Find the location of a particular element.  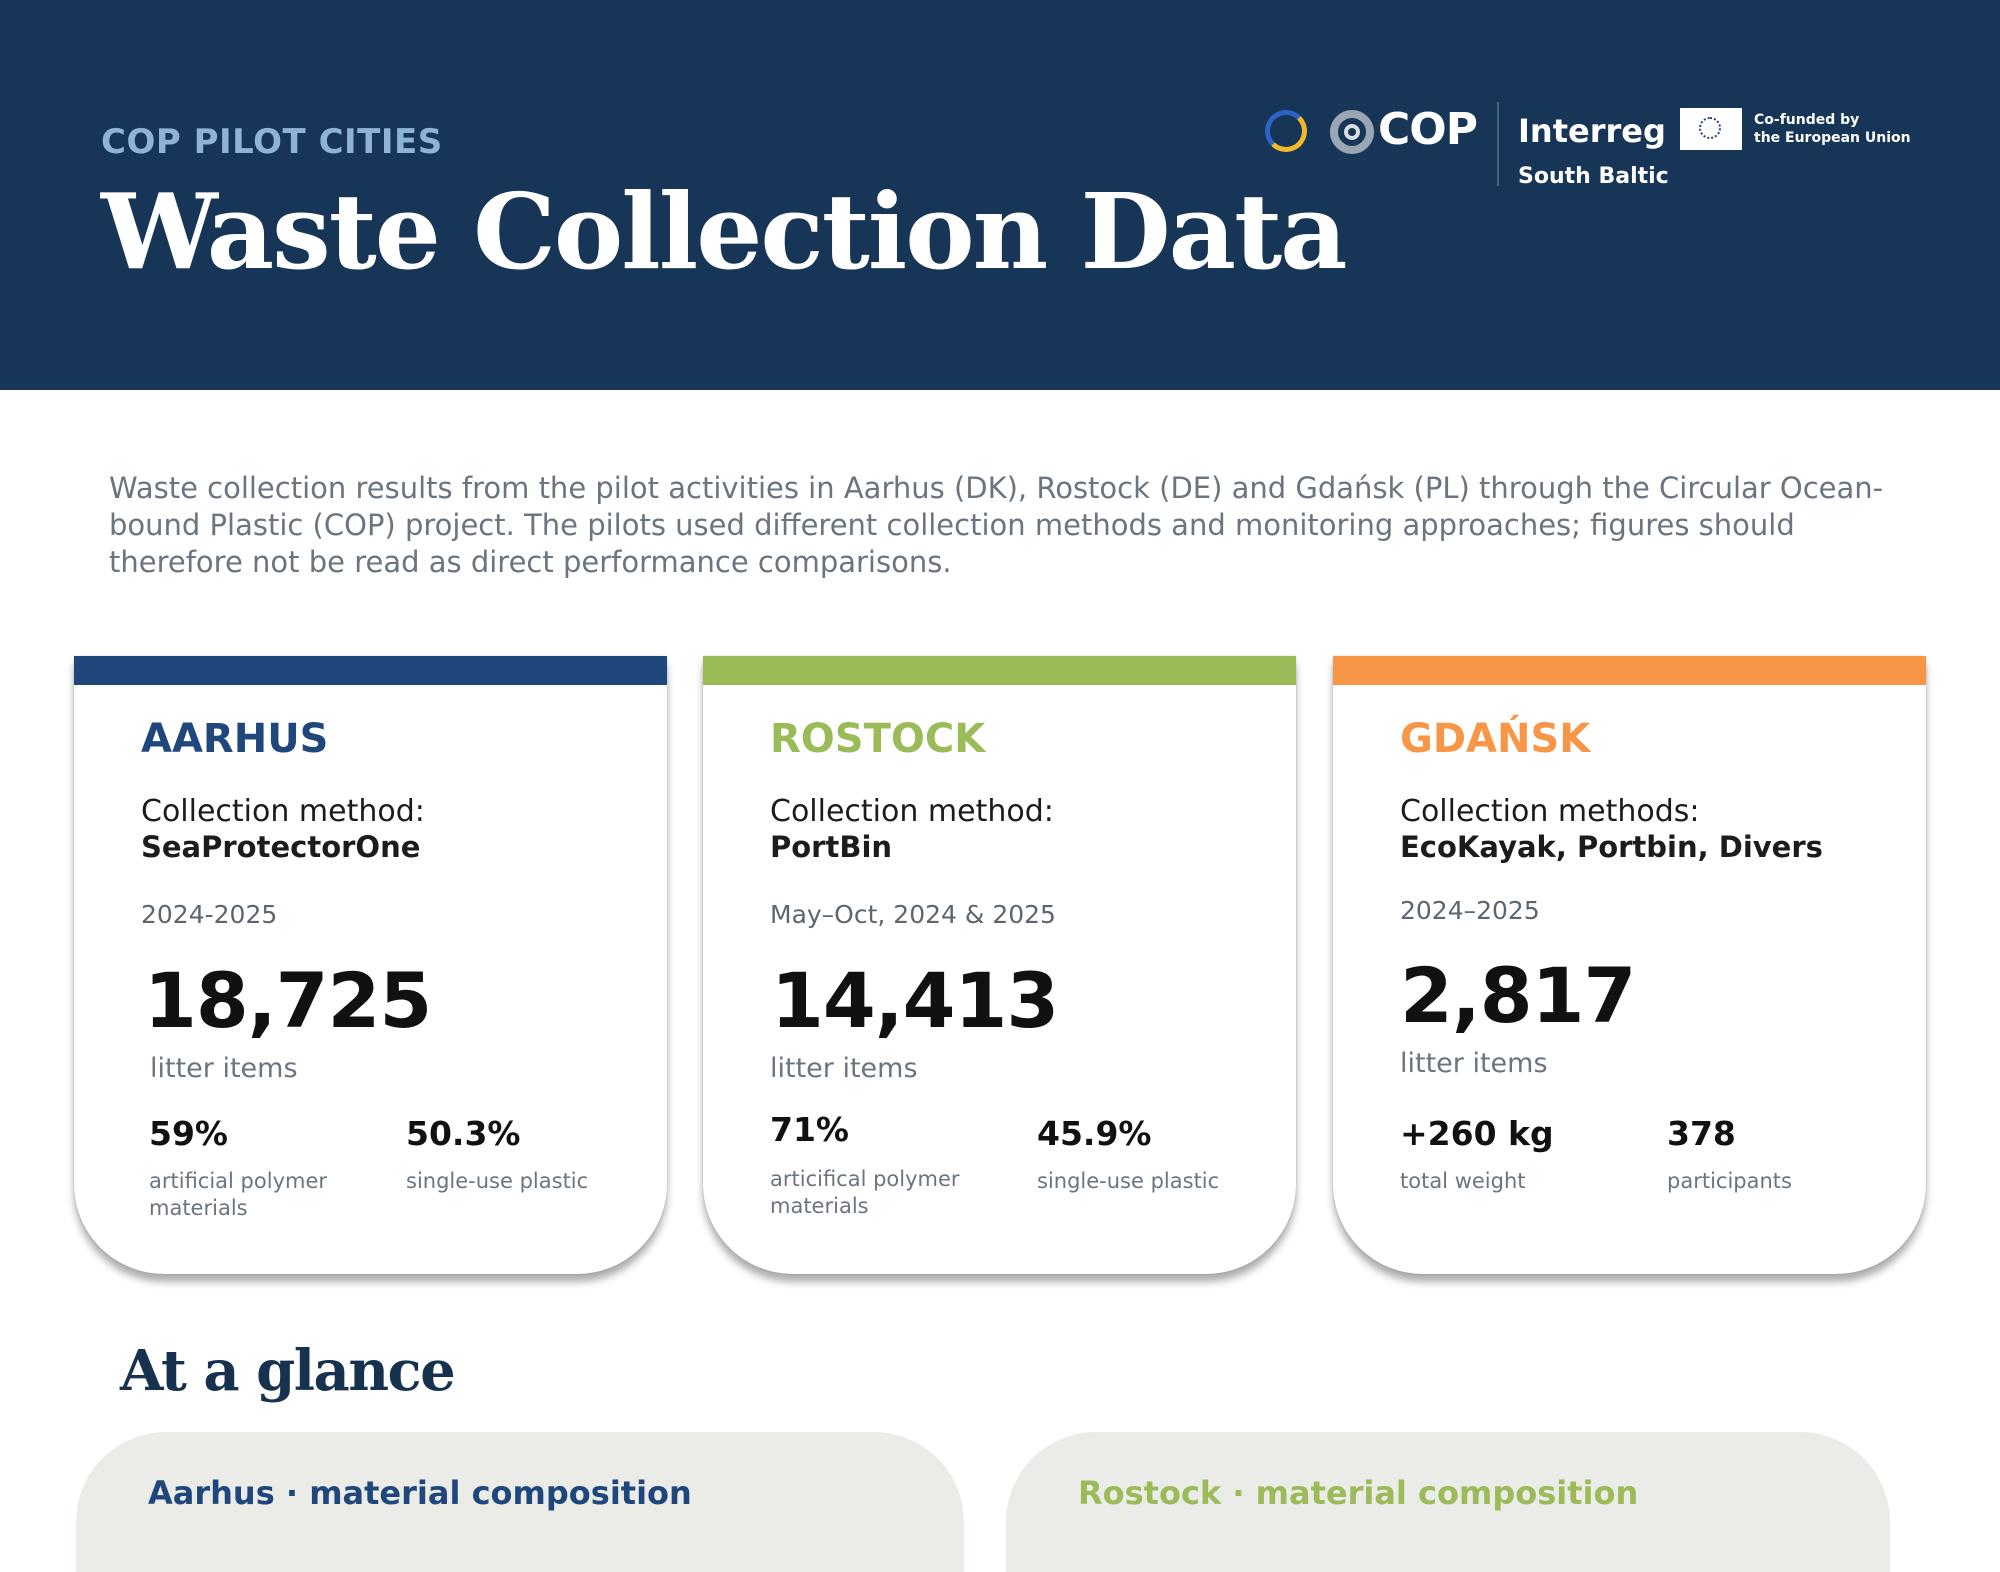

stat-value: 59% is located at coordinates (188, 1133).